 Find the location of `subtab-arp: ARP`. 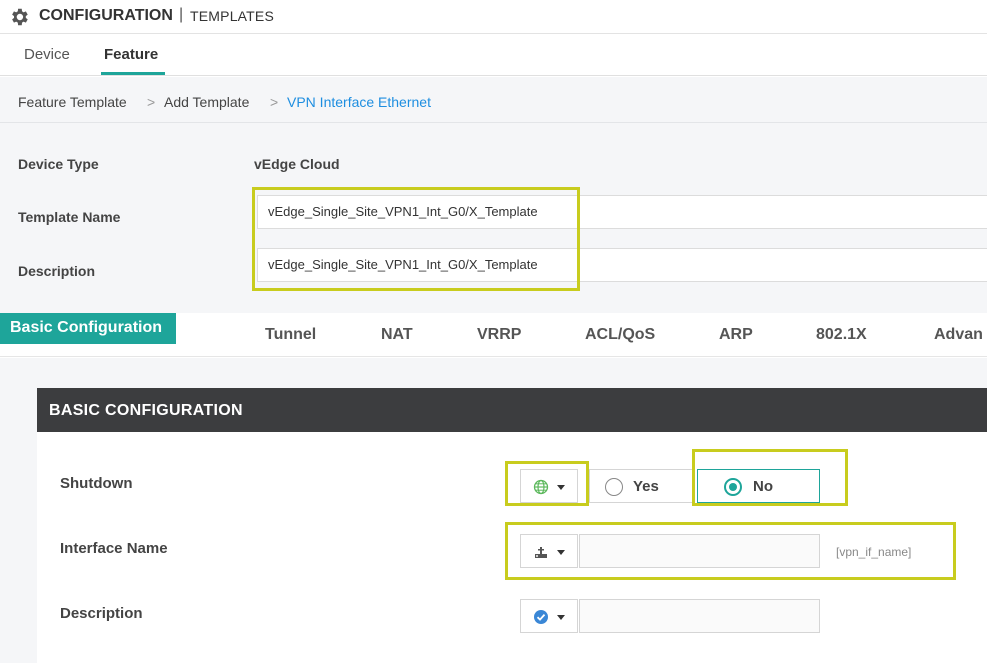

subtab-arp: ARP is located at coordinates (736, 335).